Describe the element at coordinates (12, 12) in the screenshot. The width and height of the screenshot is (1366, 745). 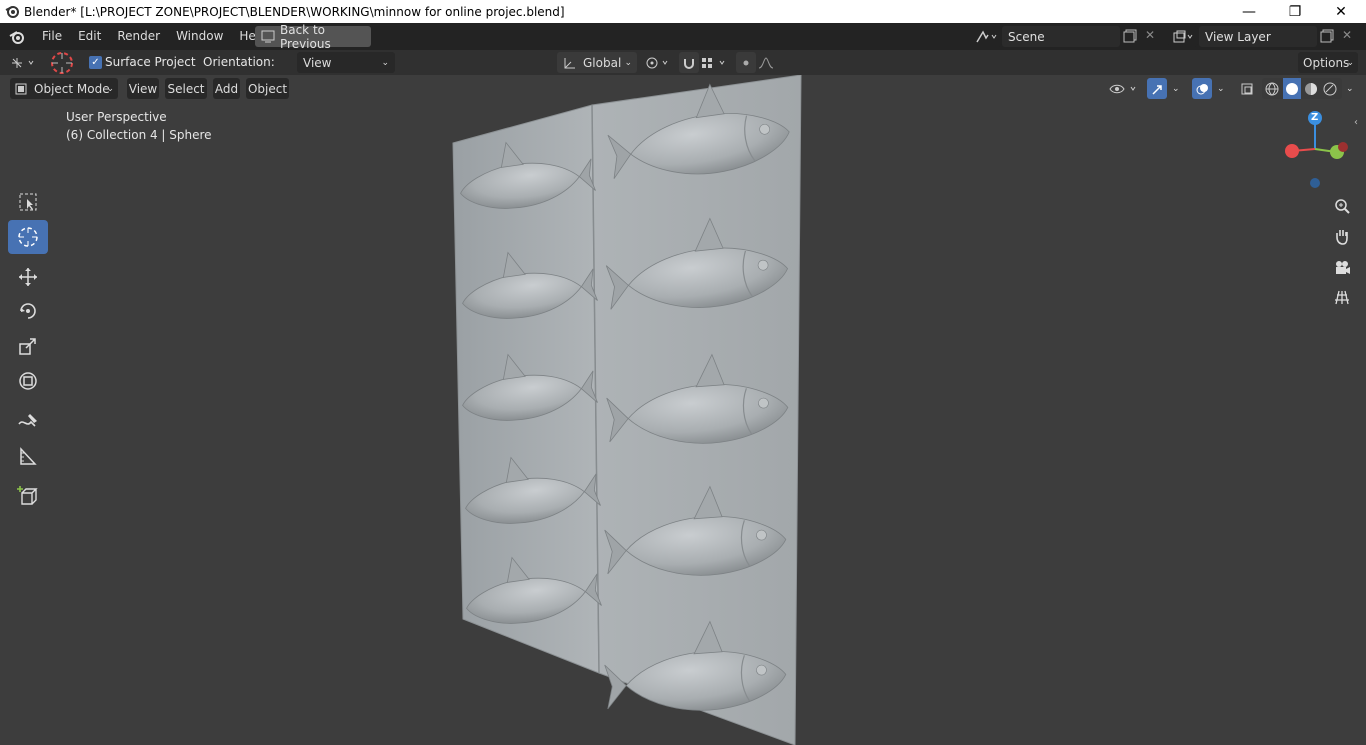
I see `blender-logo-icon` at that location.